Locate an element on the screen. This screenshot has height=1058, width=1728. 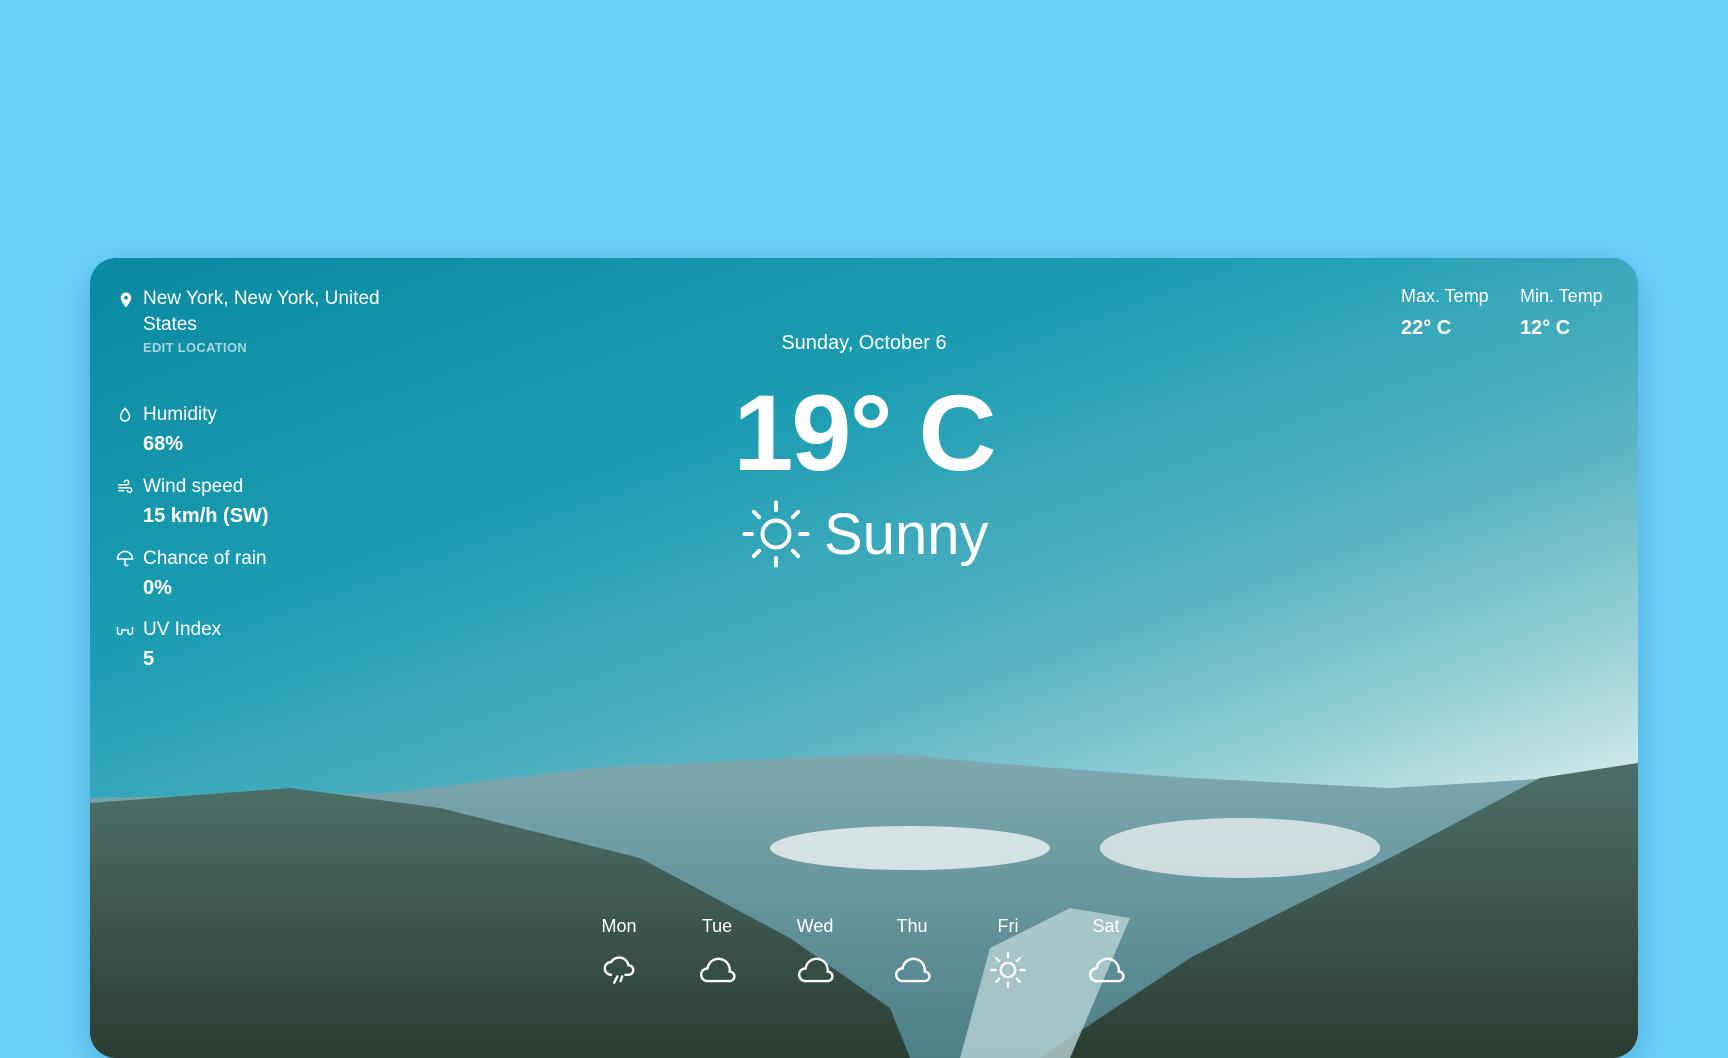
day-label: Sat is located at coordinates (1106, 926).